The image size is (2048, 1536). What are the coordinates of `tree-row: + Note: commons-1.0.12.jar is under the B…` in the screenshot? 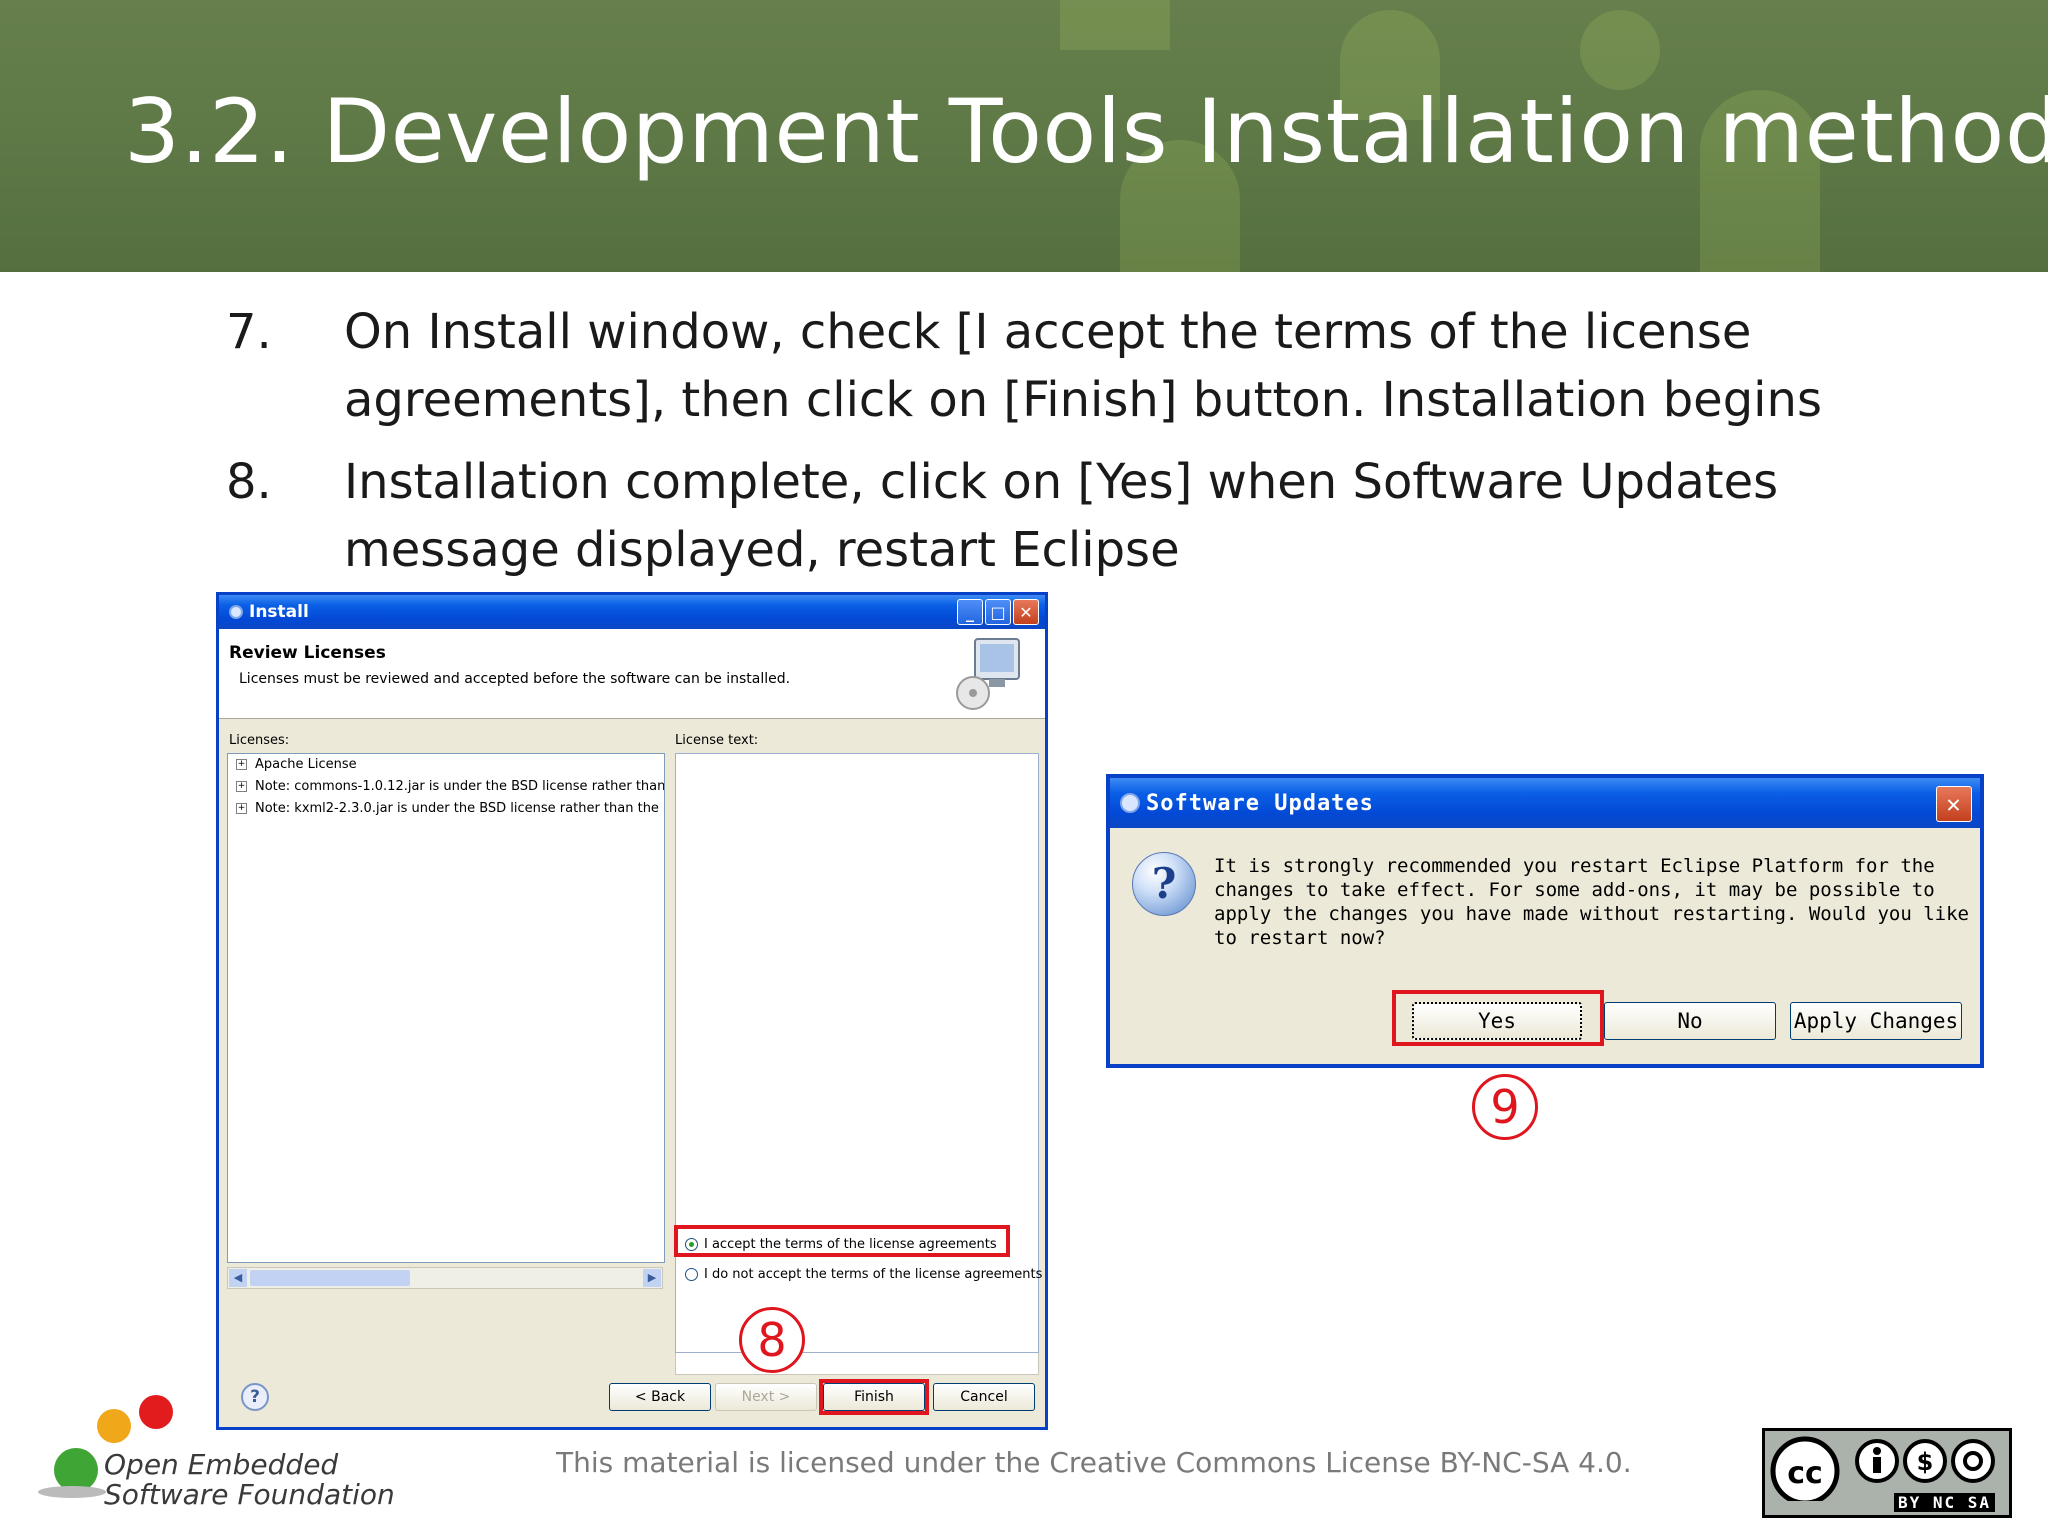 It's located at (446, 787).